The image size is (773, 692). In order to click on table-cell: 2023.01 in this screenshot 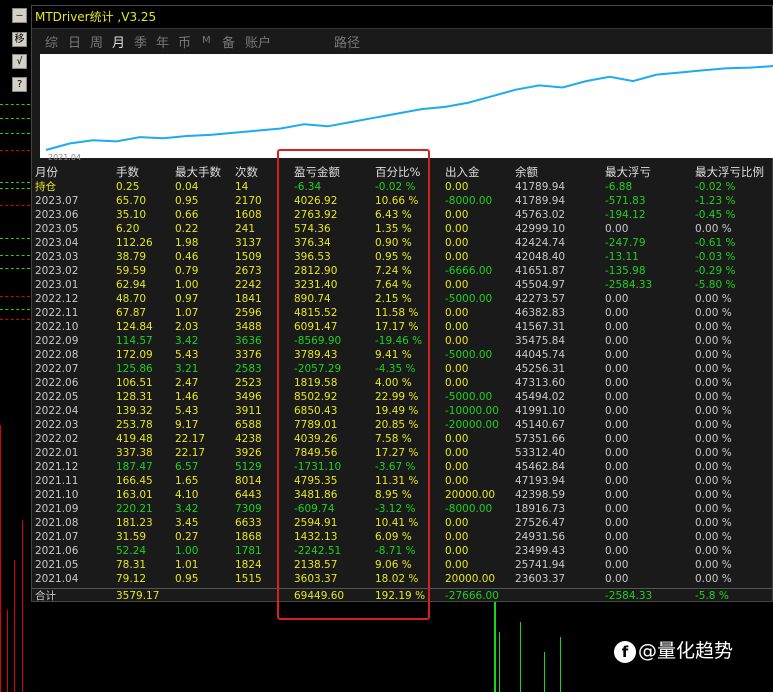, I will do `click(57, 285)`.